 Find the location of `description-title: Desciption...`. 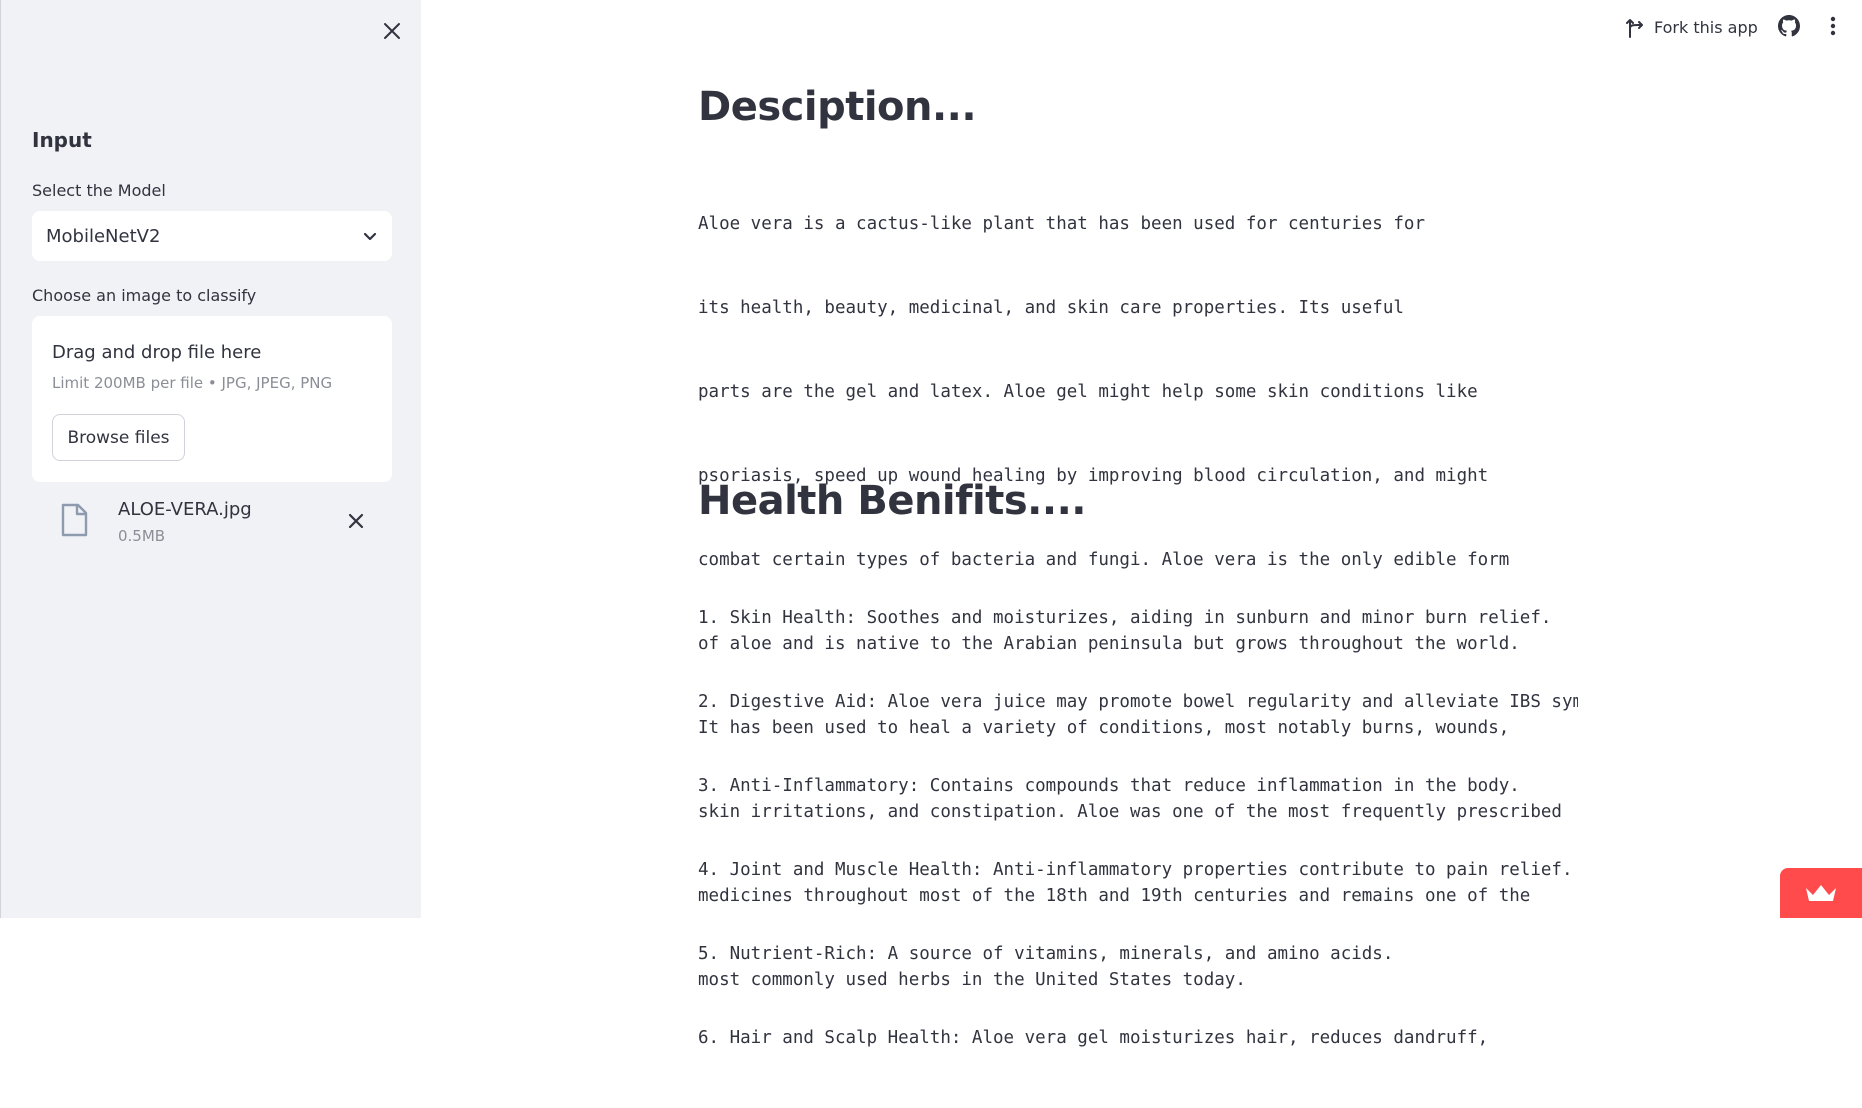

description-title: Desciption... is located at coordinates (837, 107).